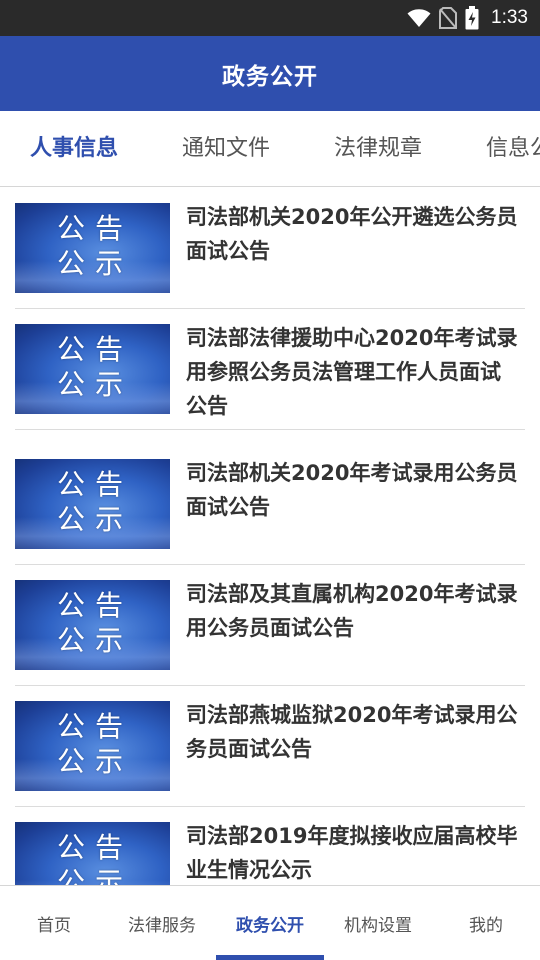 This screenshot has height=960, width=540. I want to click on category-tabs: 人事信息 通知文件 法律规章 信息公开, so click(270, 149).